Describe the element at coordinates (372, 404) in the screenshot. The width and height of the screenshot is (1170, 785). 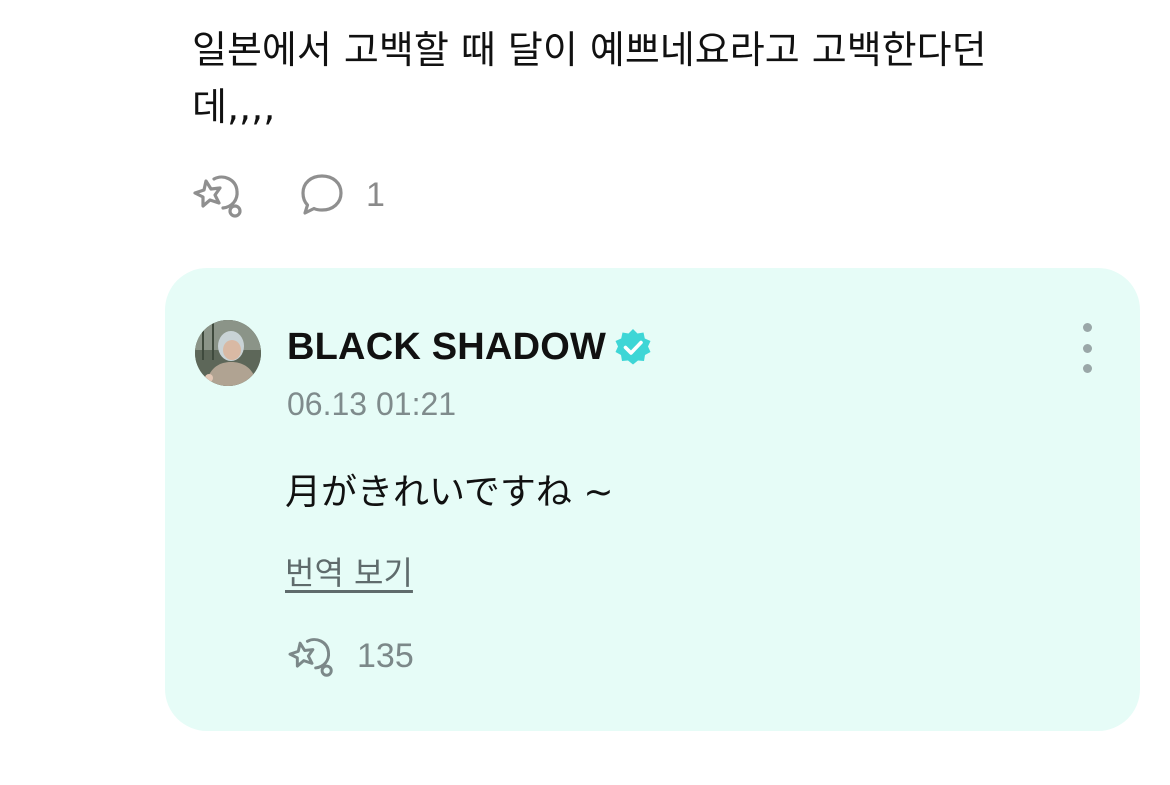
I see `reply-timestamp: 06.13 01:21` at that location.